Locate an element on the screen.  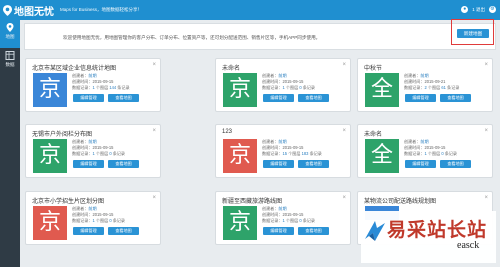
sidebar: 地图 数据 is located at coordinates (10, 143).